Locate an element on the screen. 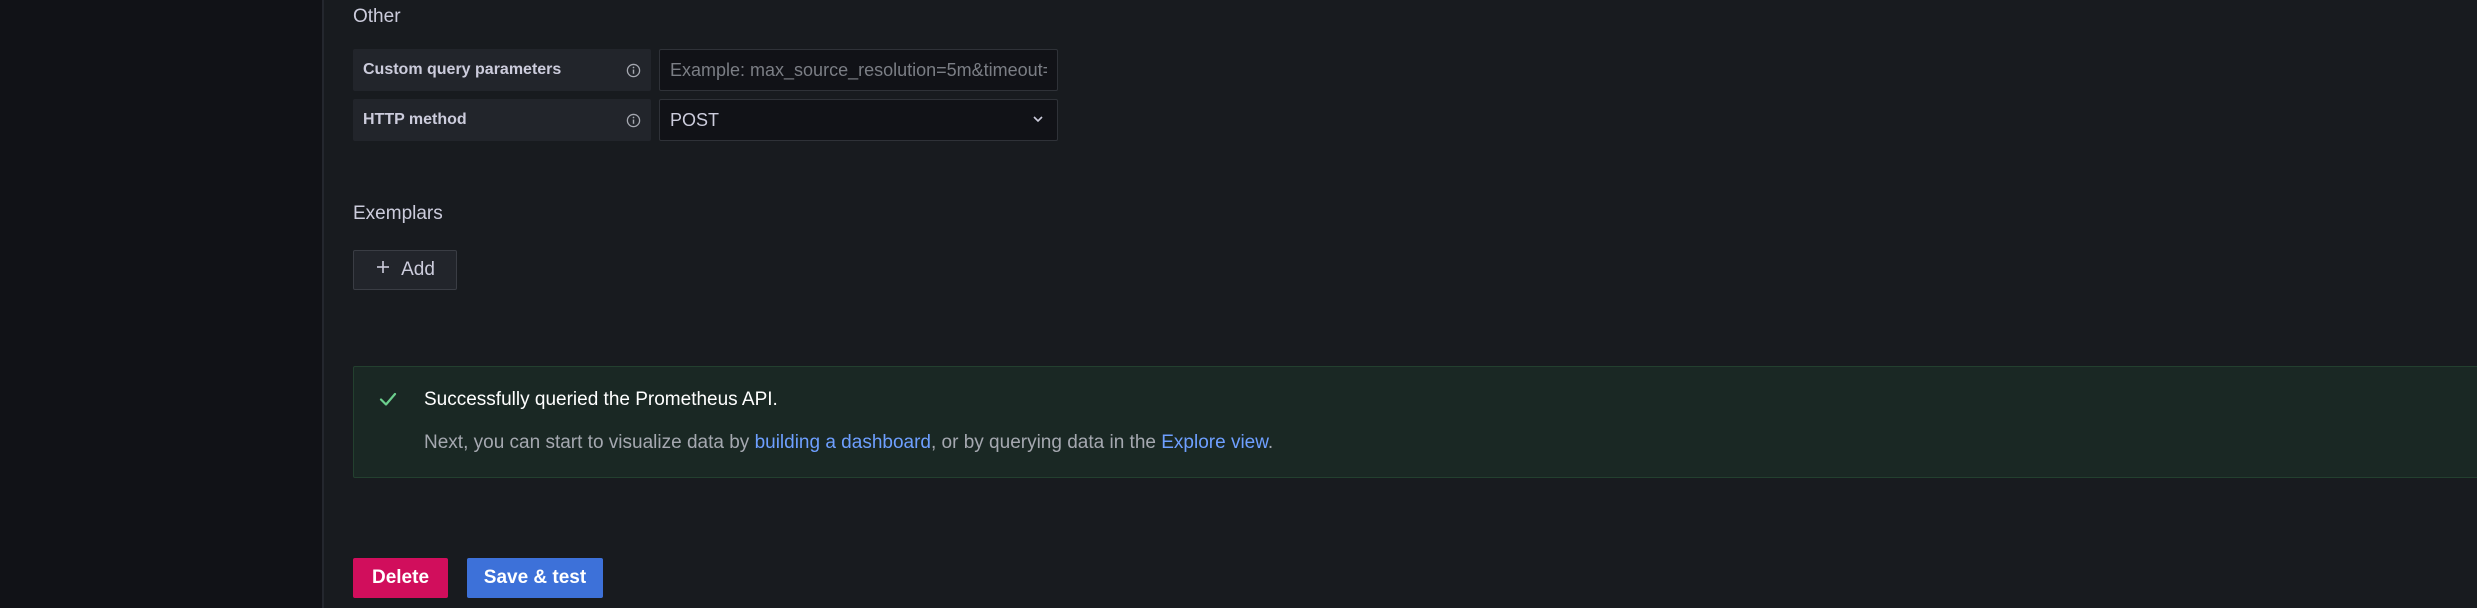 The width and height of the screenshot is (2477, 608). chevron-down-icon is located at coordinates (1038, 120).